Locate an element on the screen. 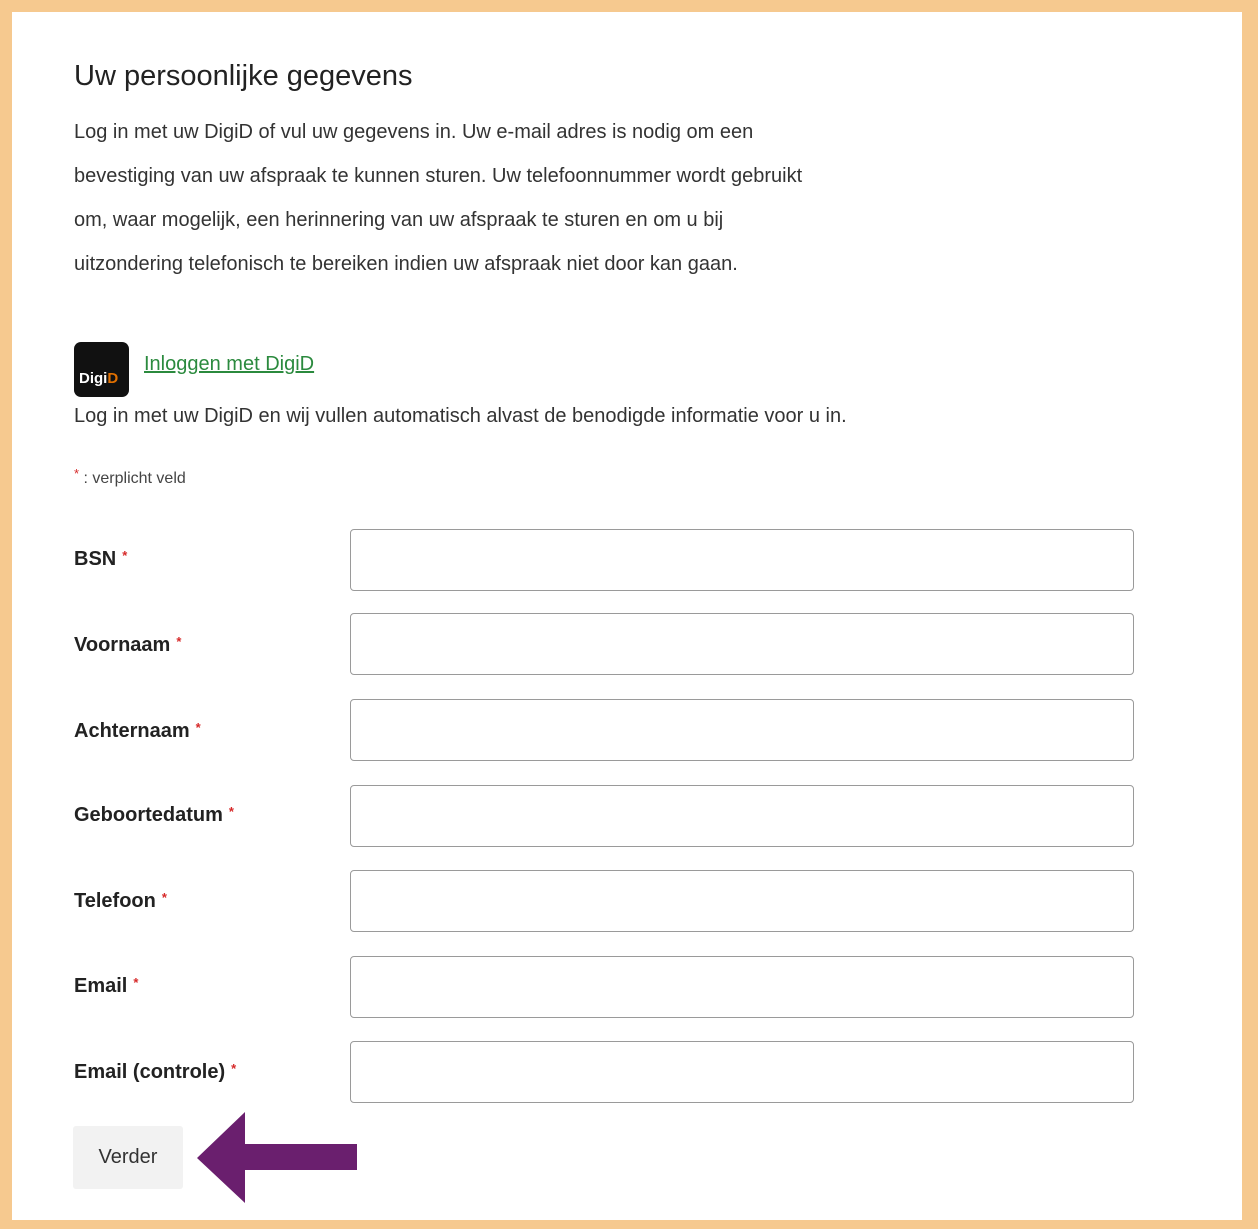 This screenshot has height=1229, width=1258. email-label: Email * is located at coordinates (106, 986).